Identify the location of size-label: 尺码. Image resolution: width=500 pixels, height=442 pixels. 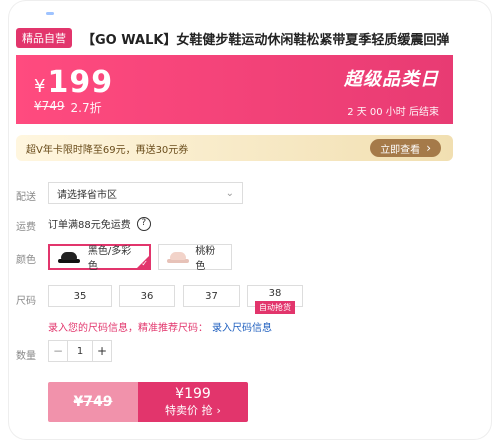
(26, 301).